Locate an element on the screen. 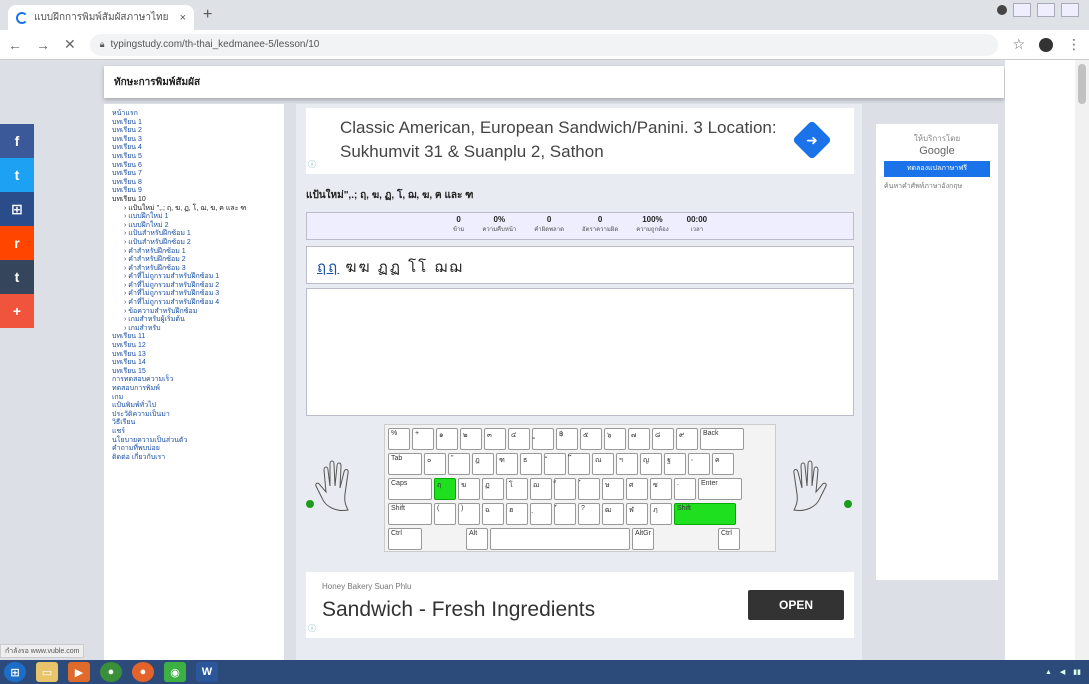 This screenshot has height=684, width=1089. keyboard-key: ๔ is located at coordinates (519, 439).